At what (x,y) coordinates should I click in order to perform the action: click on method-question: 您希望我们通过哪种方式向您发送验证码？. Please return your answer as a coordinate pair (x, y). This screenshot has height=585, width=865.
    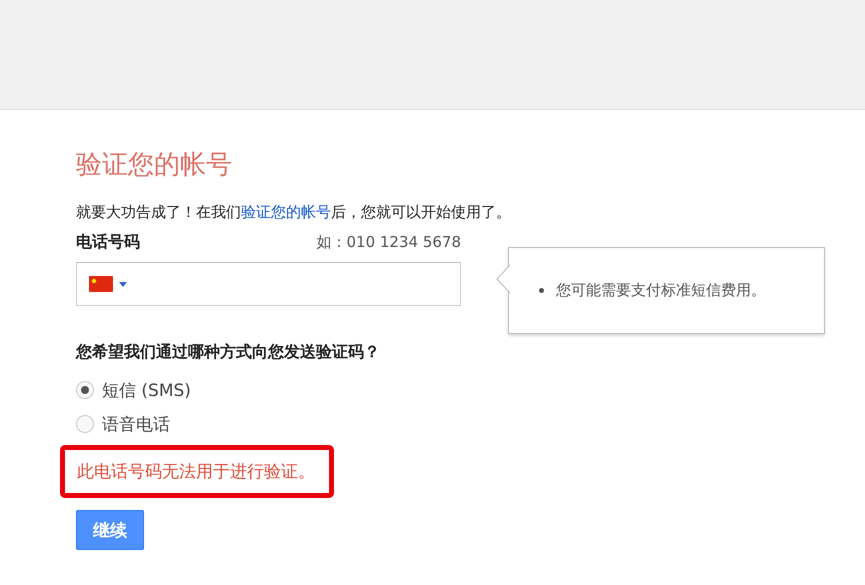
    Looking at the image, I should click on (228, 352).